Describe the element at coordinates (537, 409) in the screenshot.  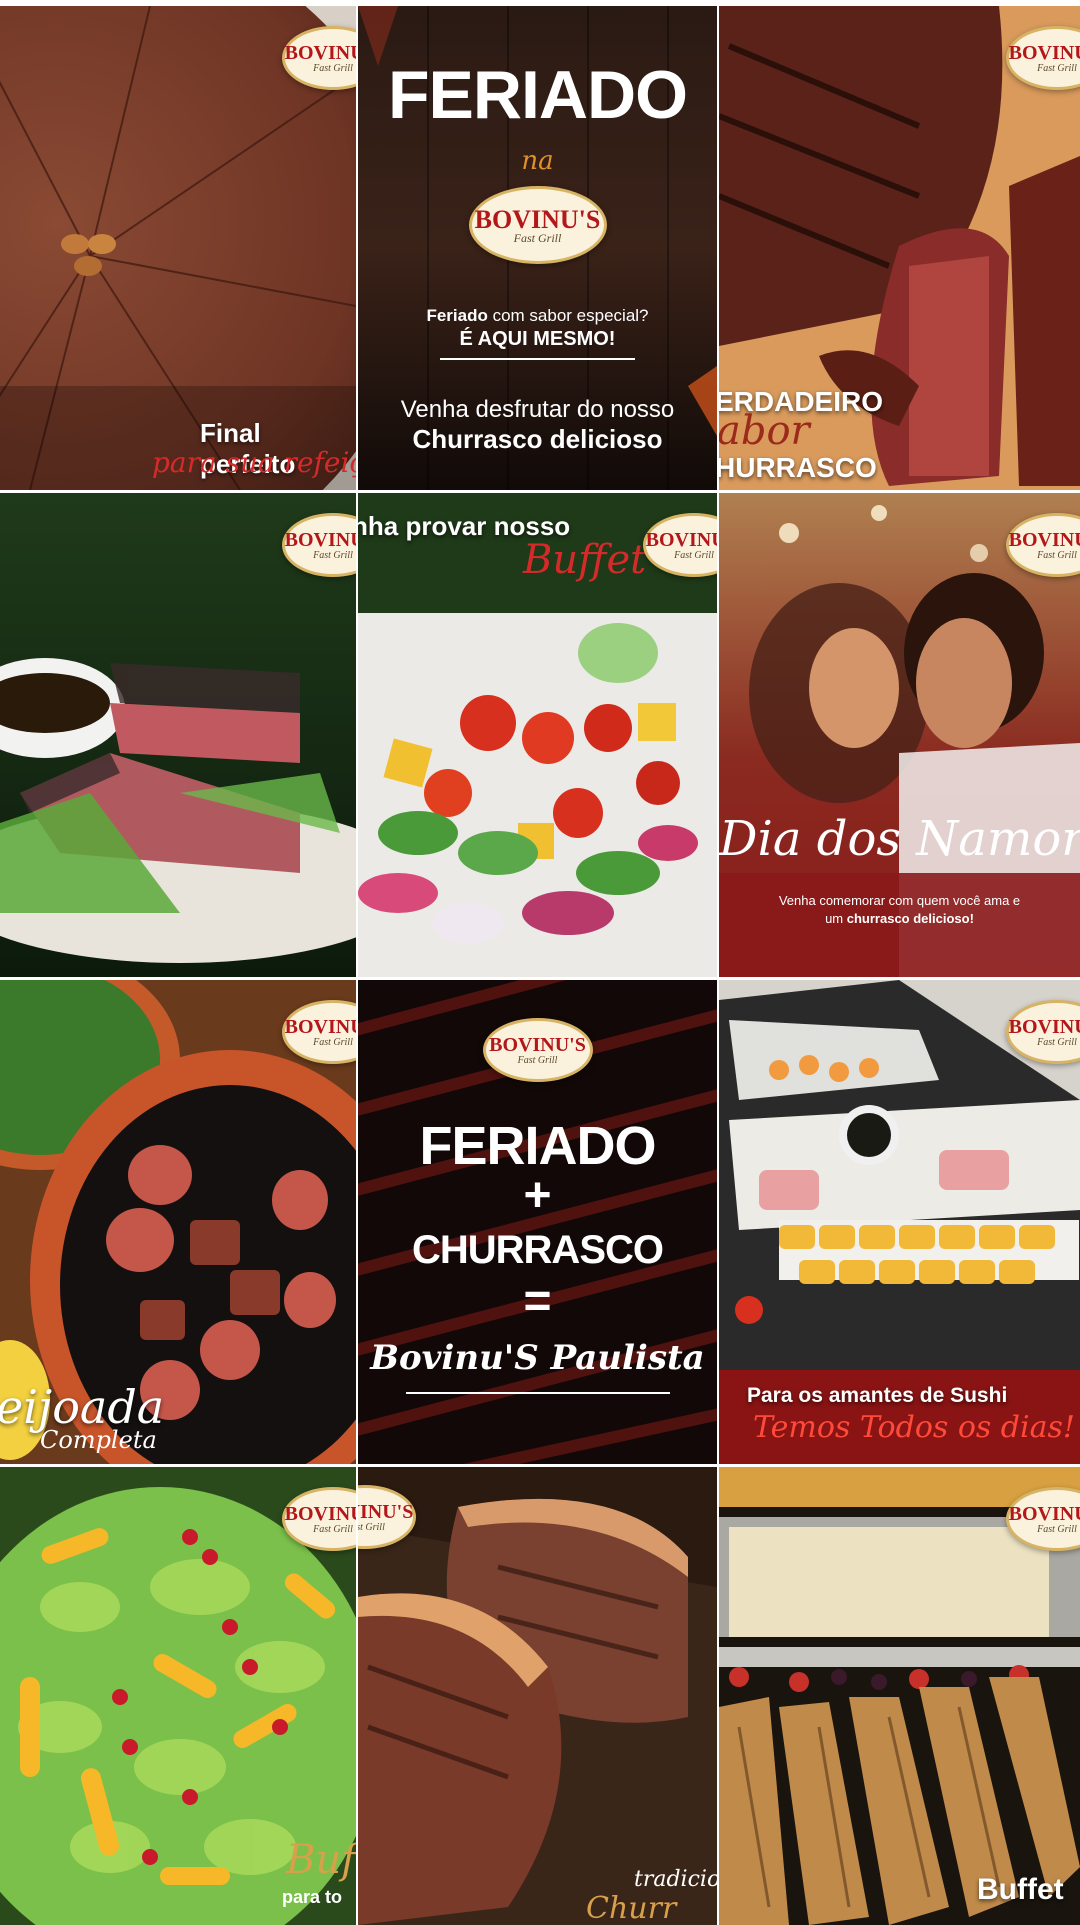
I see `post-line1: Venha desfrutar do nosso` at that location.